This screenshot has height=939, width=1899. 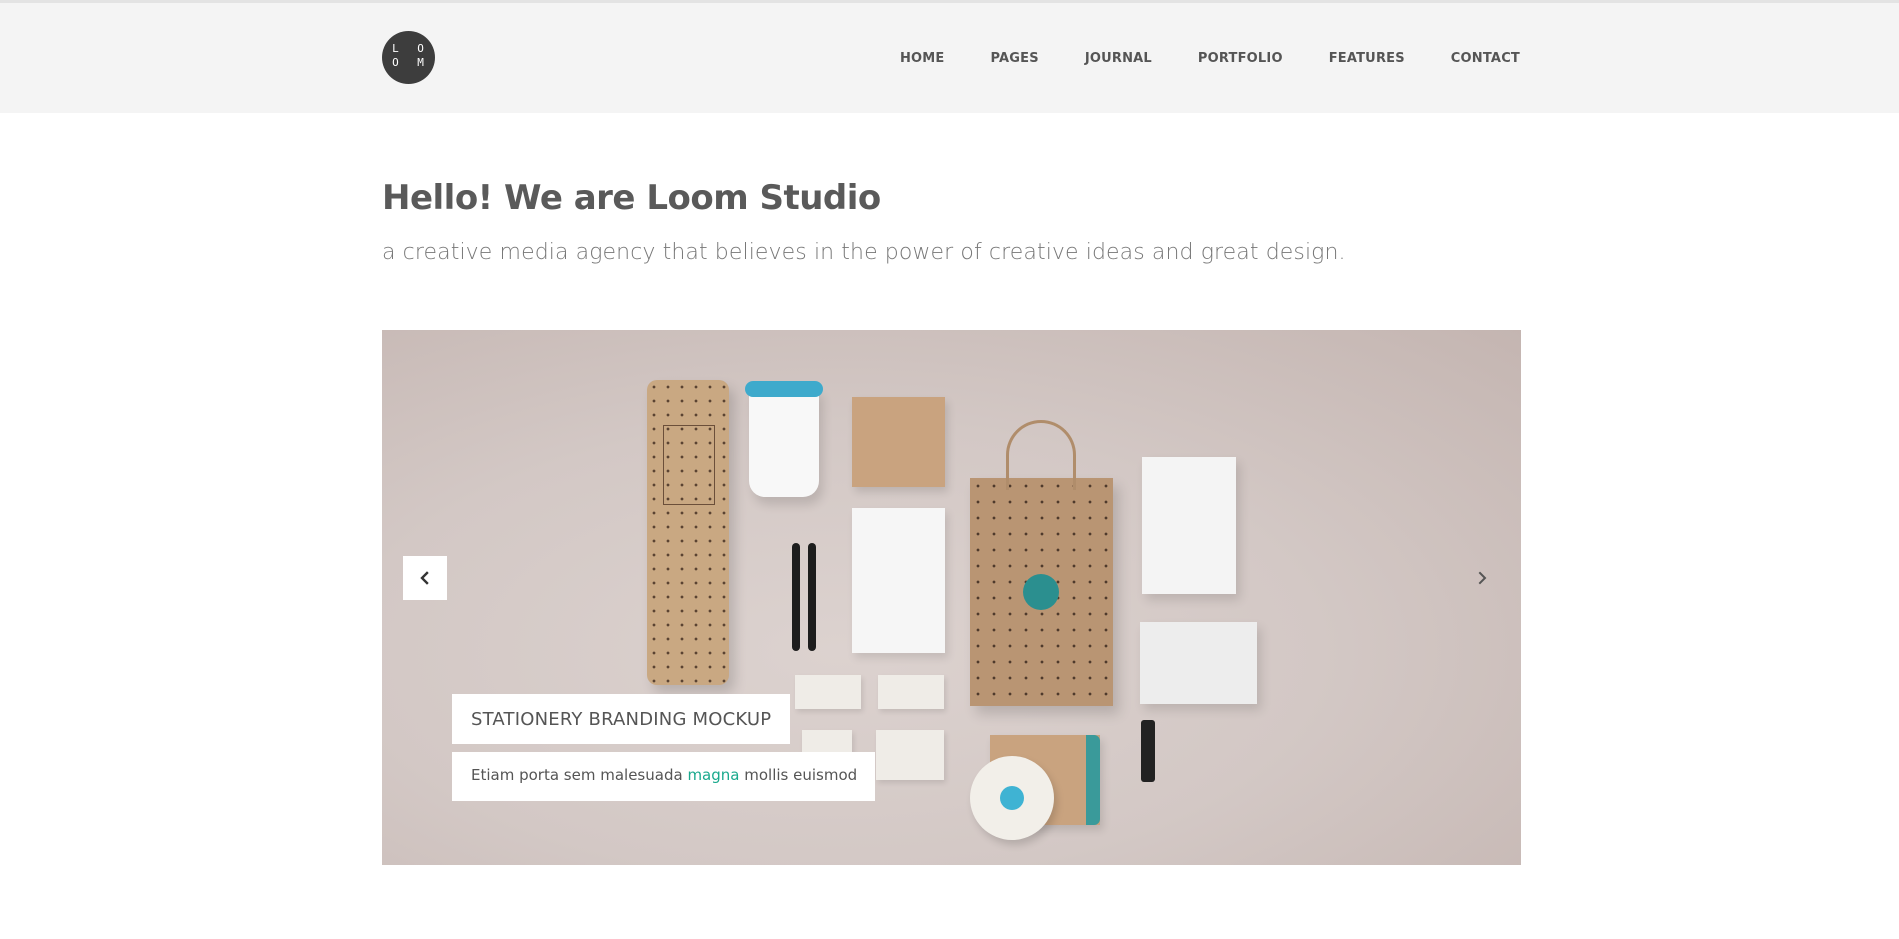 What do you see at coordinates (1015, 58) in the screenshot?
I see `nav-pages: PAGES` at bounding box center [1015, 58].